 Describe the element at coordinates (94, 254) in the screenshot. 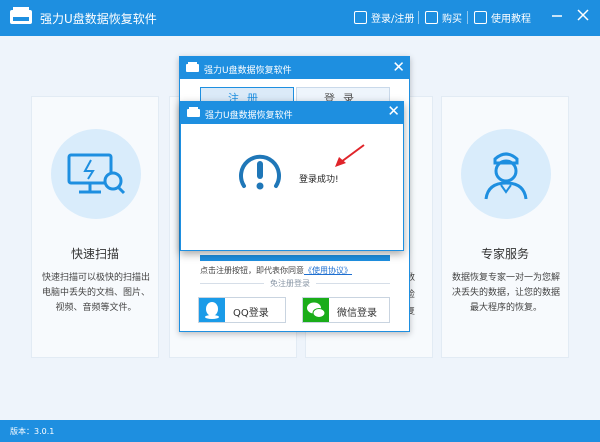

I see `quick-scan-title: 快速扫描` at that location.